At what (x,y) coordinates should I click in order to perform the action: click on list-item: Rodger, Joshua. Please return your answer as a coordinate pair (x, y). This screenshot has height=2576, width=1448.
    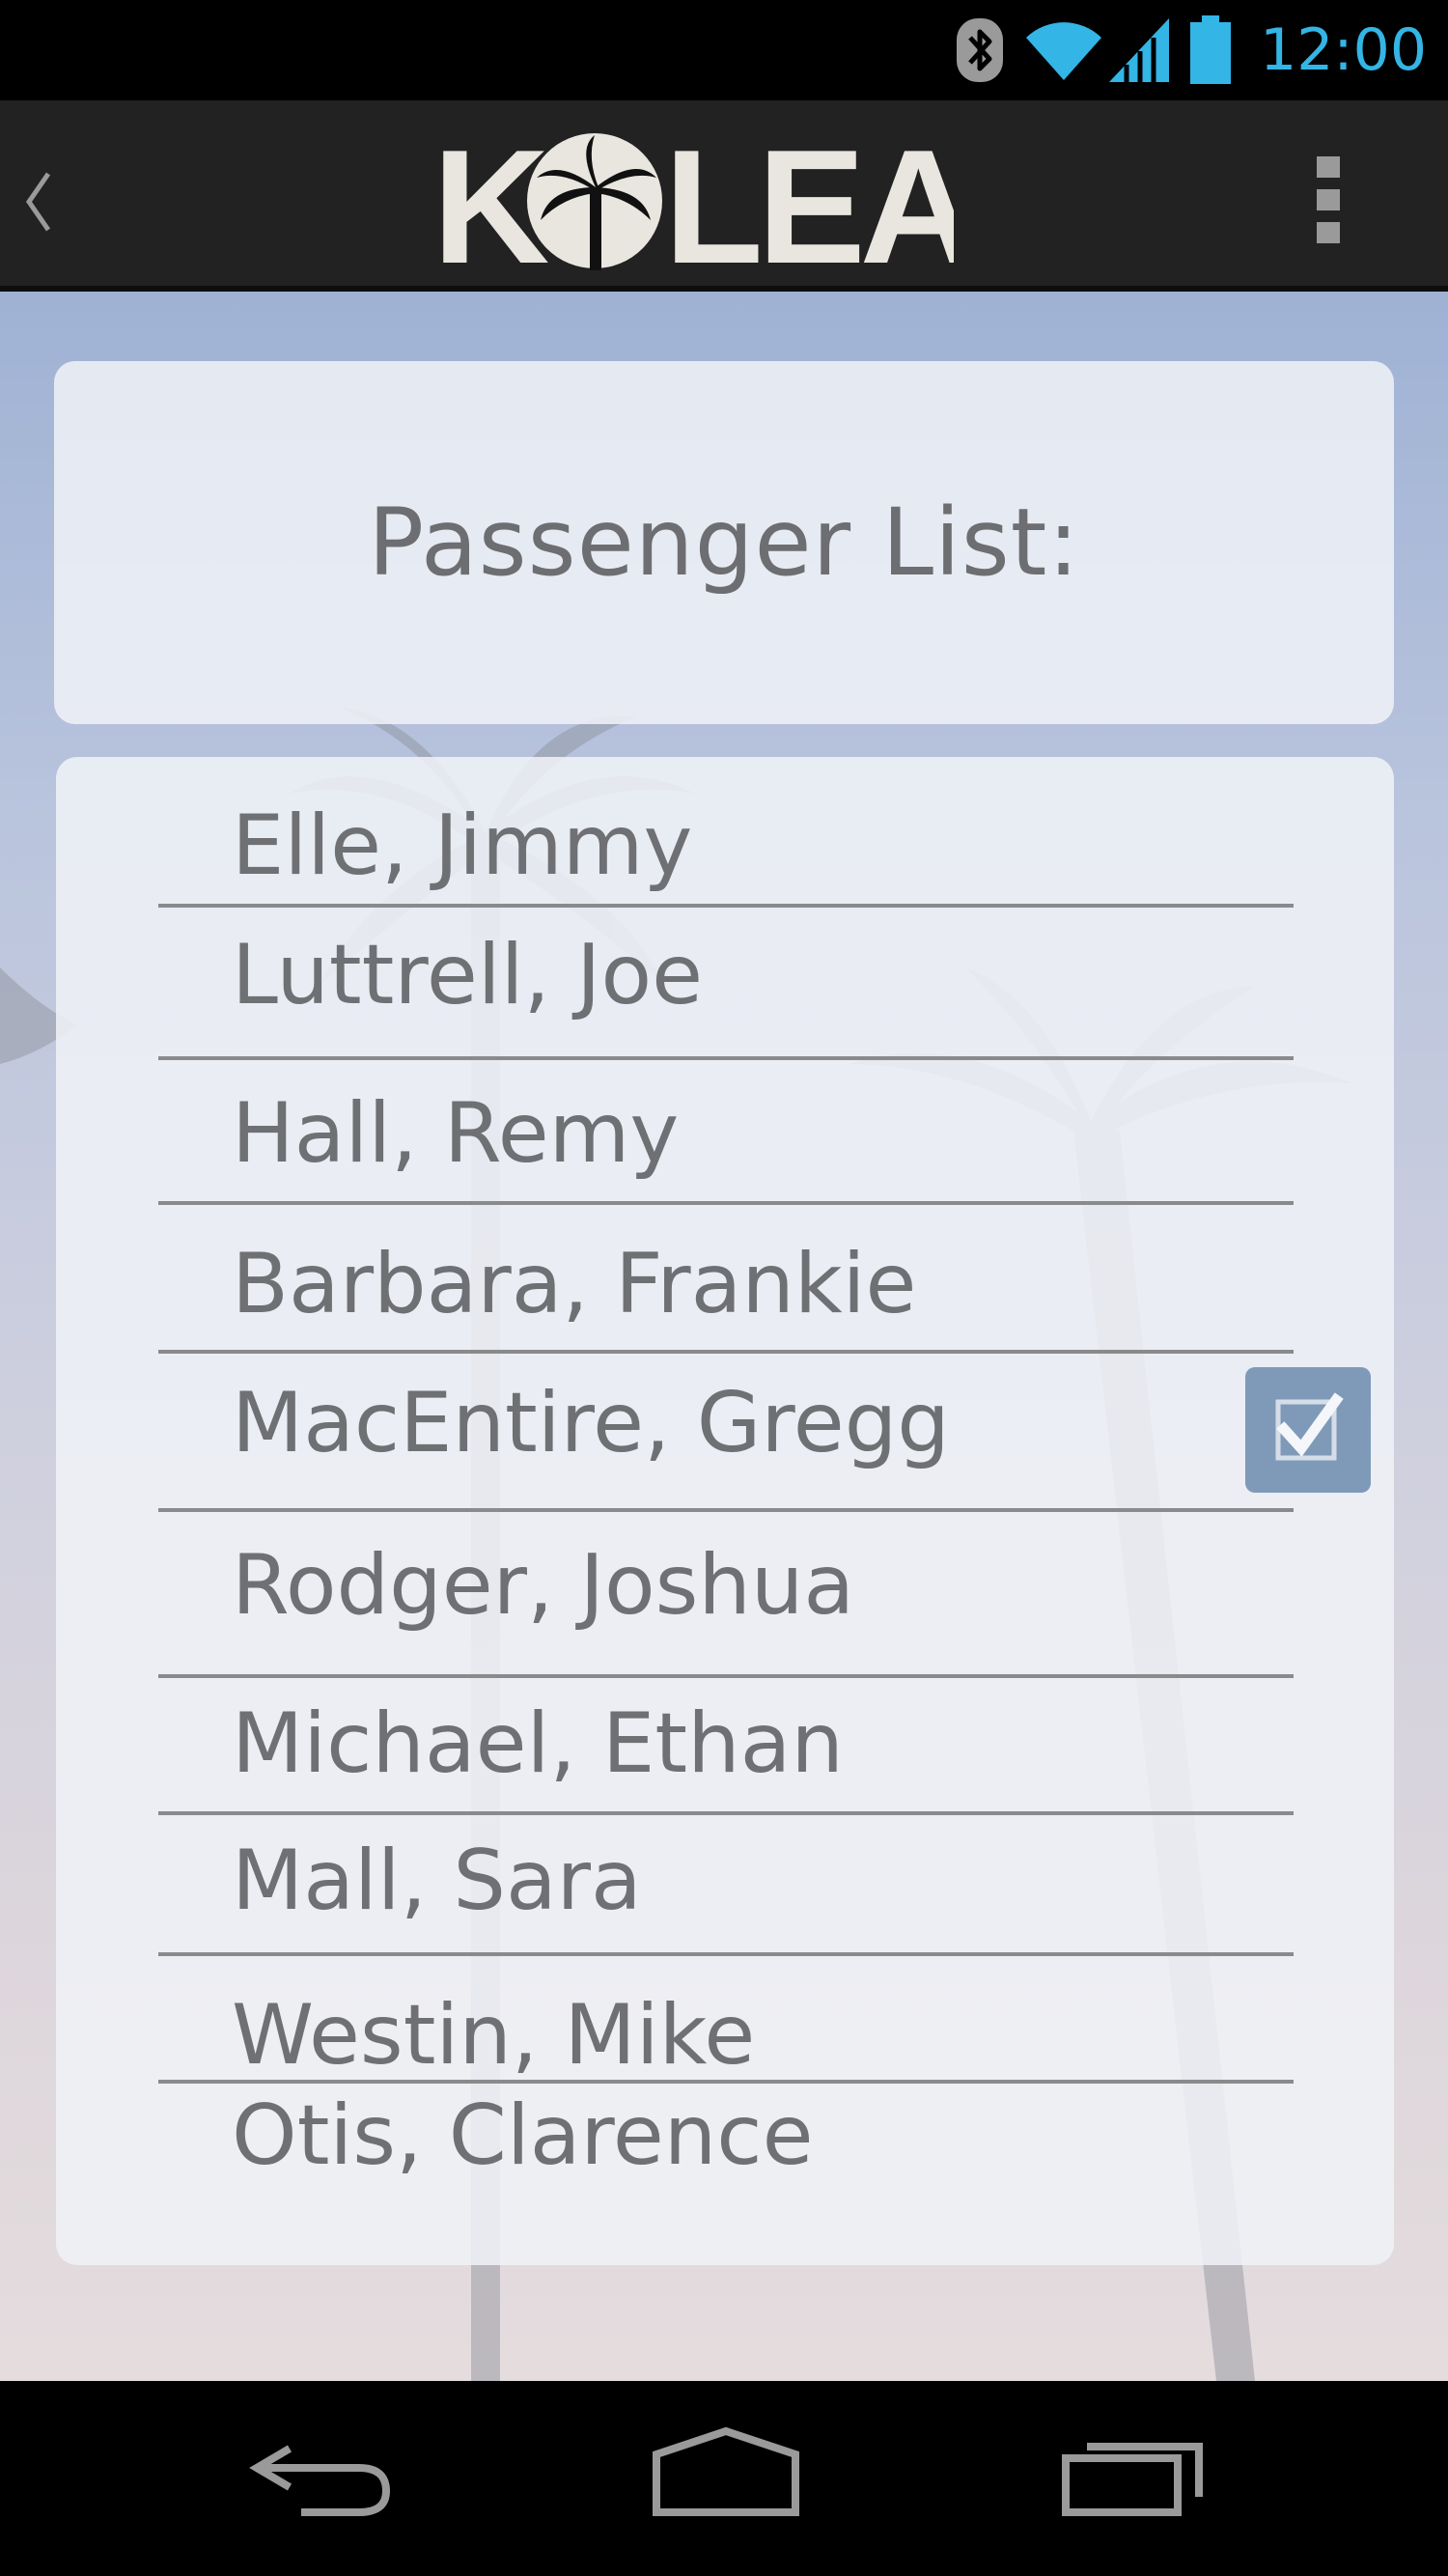
    Looking at the image, I should click on (726, 1595).